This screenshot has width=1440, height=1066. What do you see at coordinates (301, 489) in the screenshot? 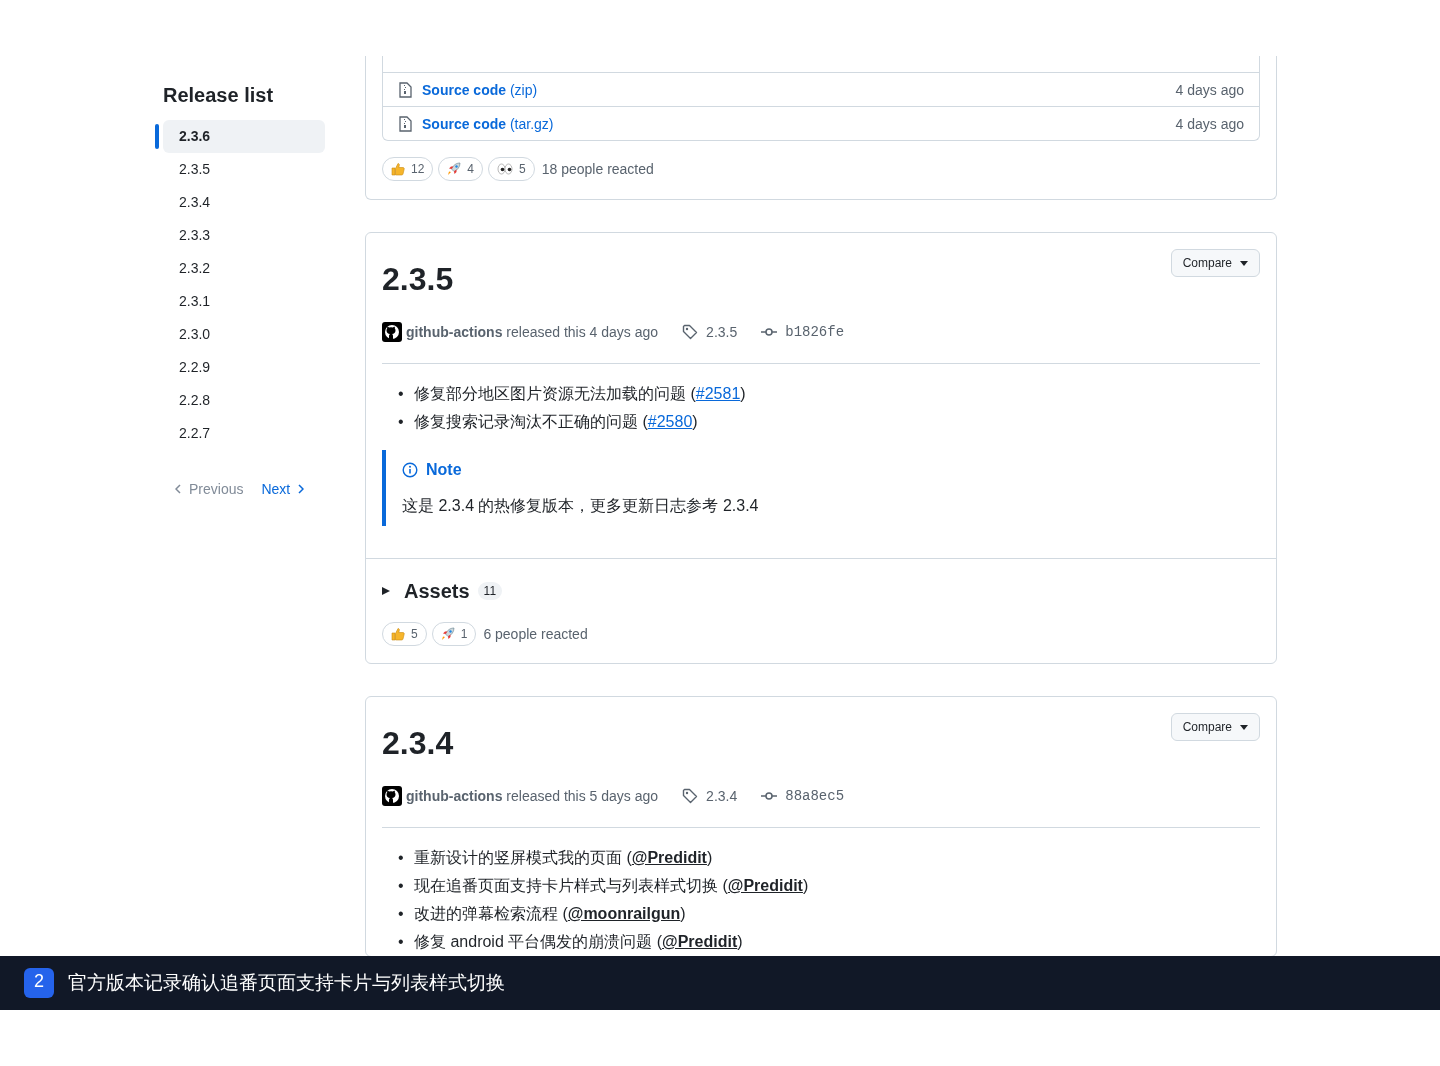
I see `chevron-right-icon` at bounding box center [301, 489].